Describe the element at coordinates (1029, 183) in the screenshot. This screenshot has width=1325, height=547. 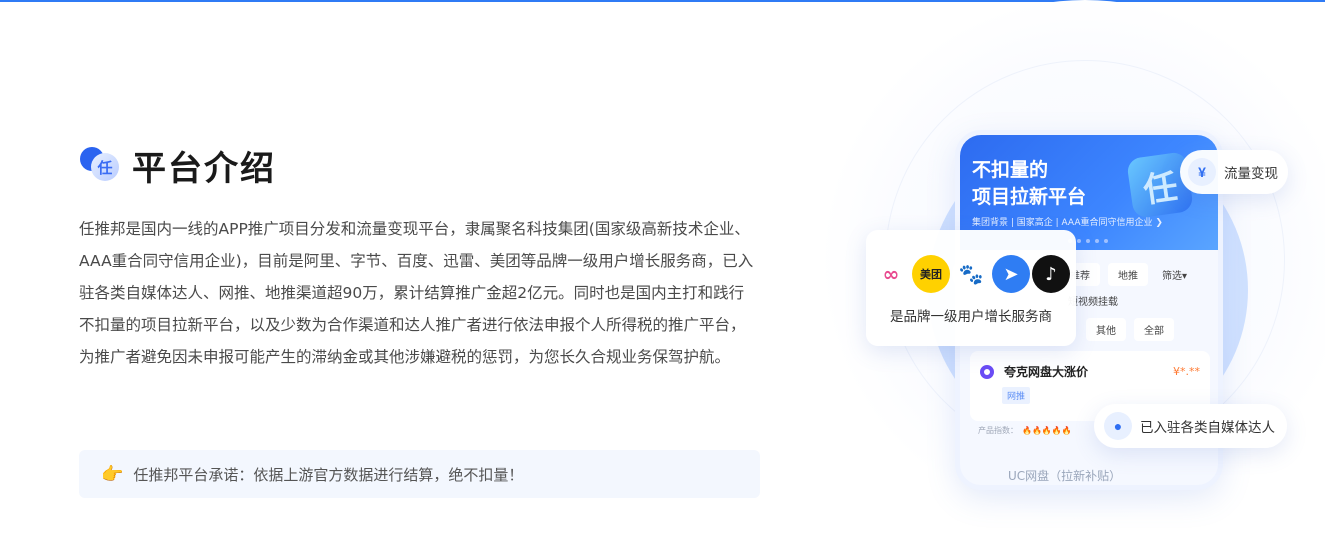
I see `banner-title: 不扣量的 项目拉新平台` at that location.